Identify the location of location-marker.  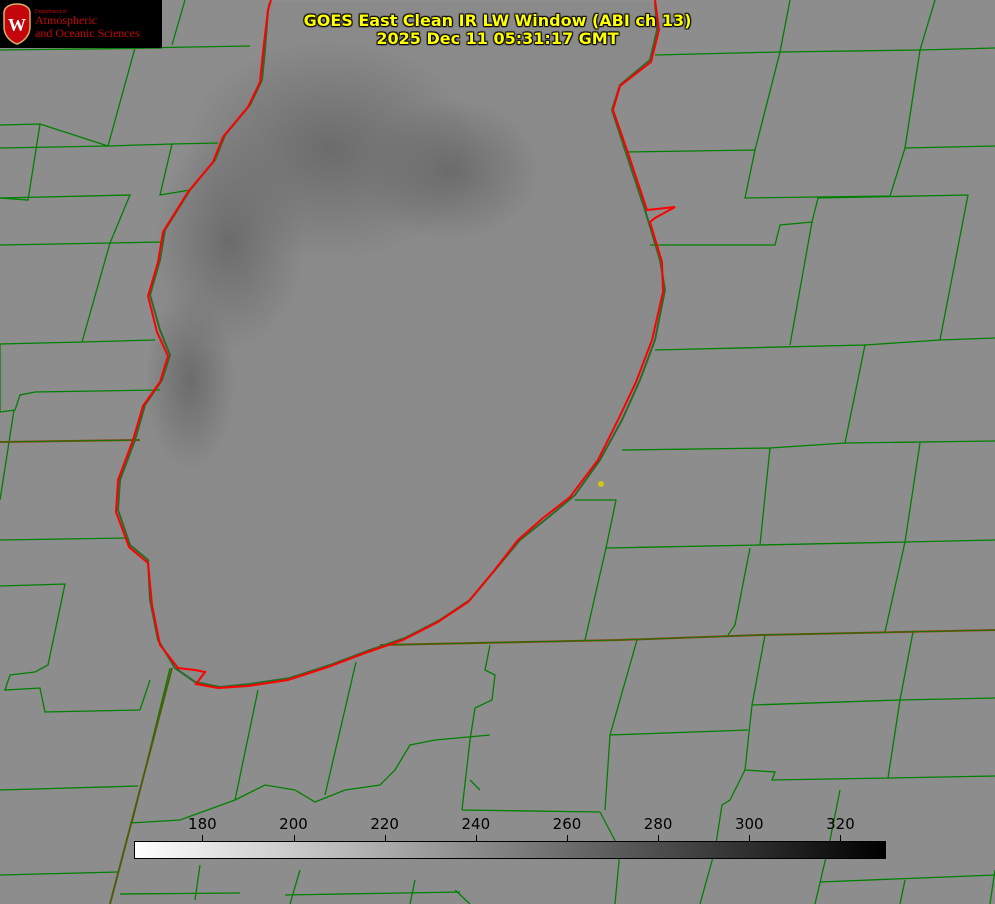
(601, 484).